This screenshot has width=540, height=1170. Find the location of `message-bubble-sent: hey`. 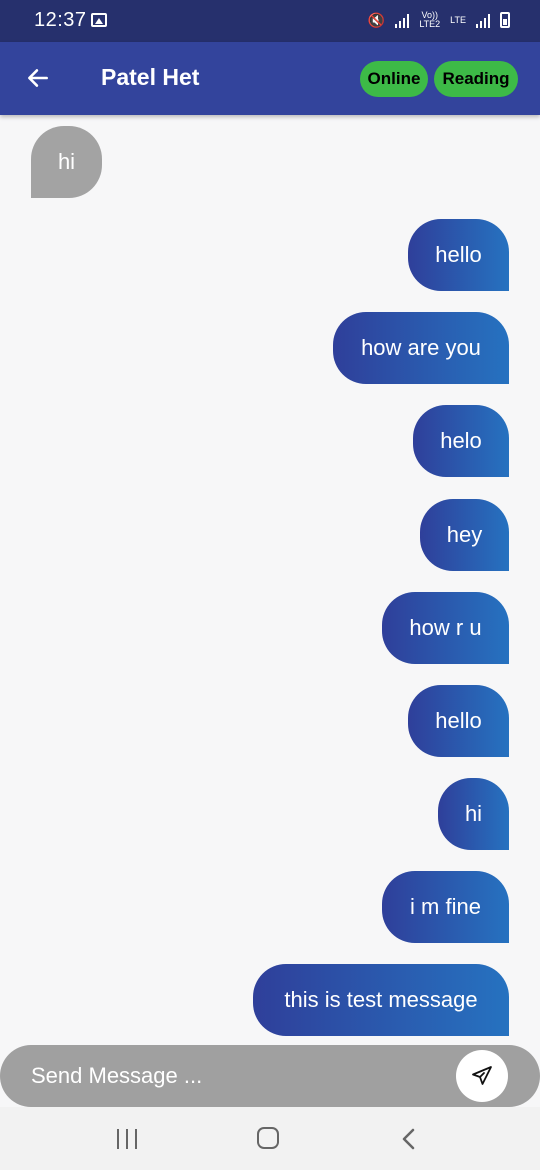

message-bubble-sent: hey is located at coordinates (464, 535).